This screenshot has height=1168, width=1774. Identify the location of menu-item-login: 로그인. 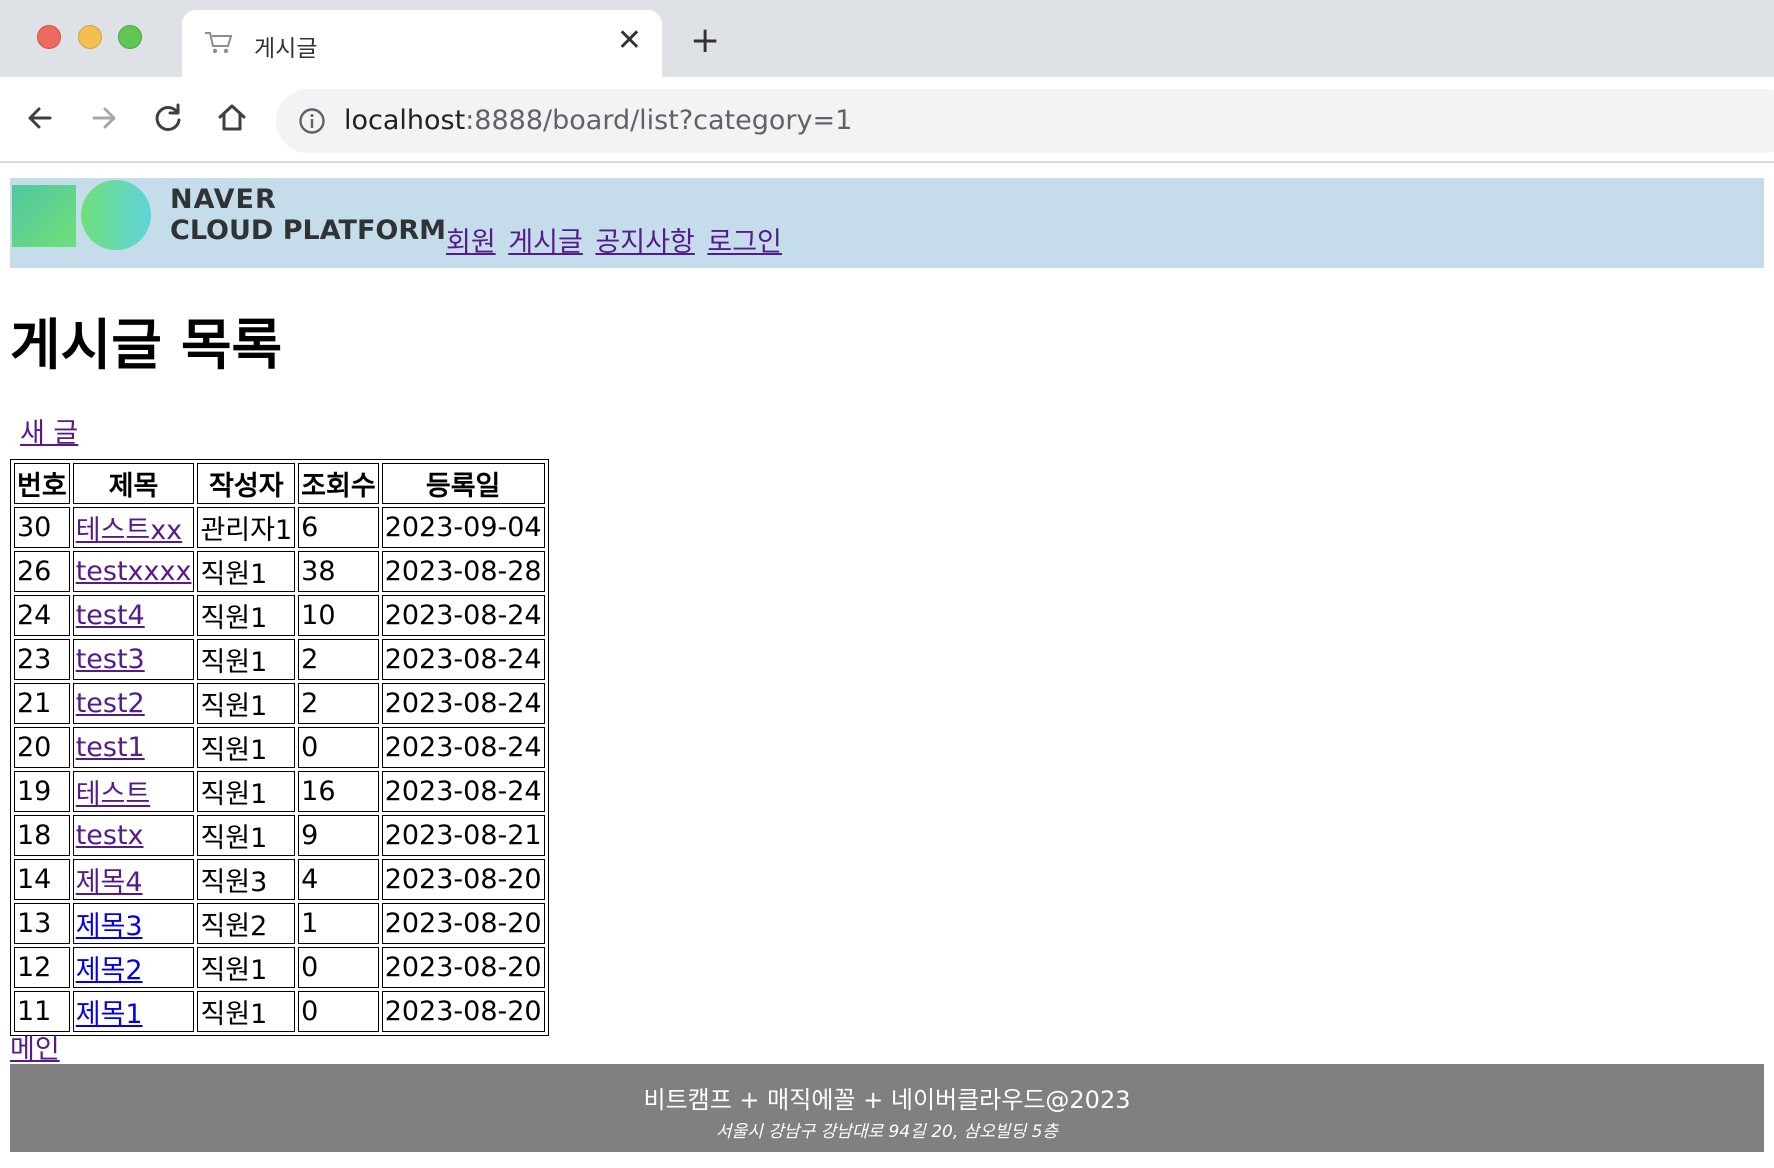
(744, 242).